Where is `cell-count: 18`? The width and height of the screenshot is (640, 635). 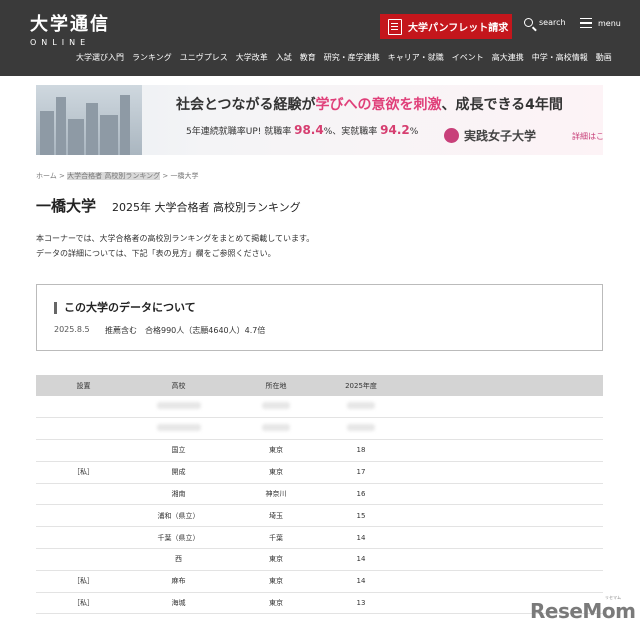
cell-count: 18 is located at coordinates (361, 450).